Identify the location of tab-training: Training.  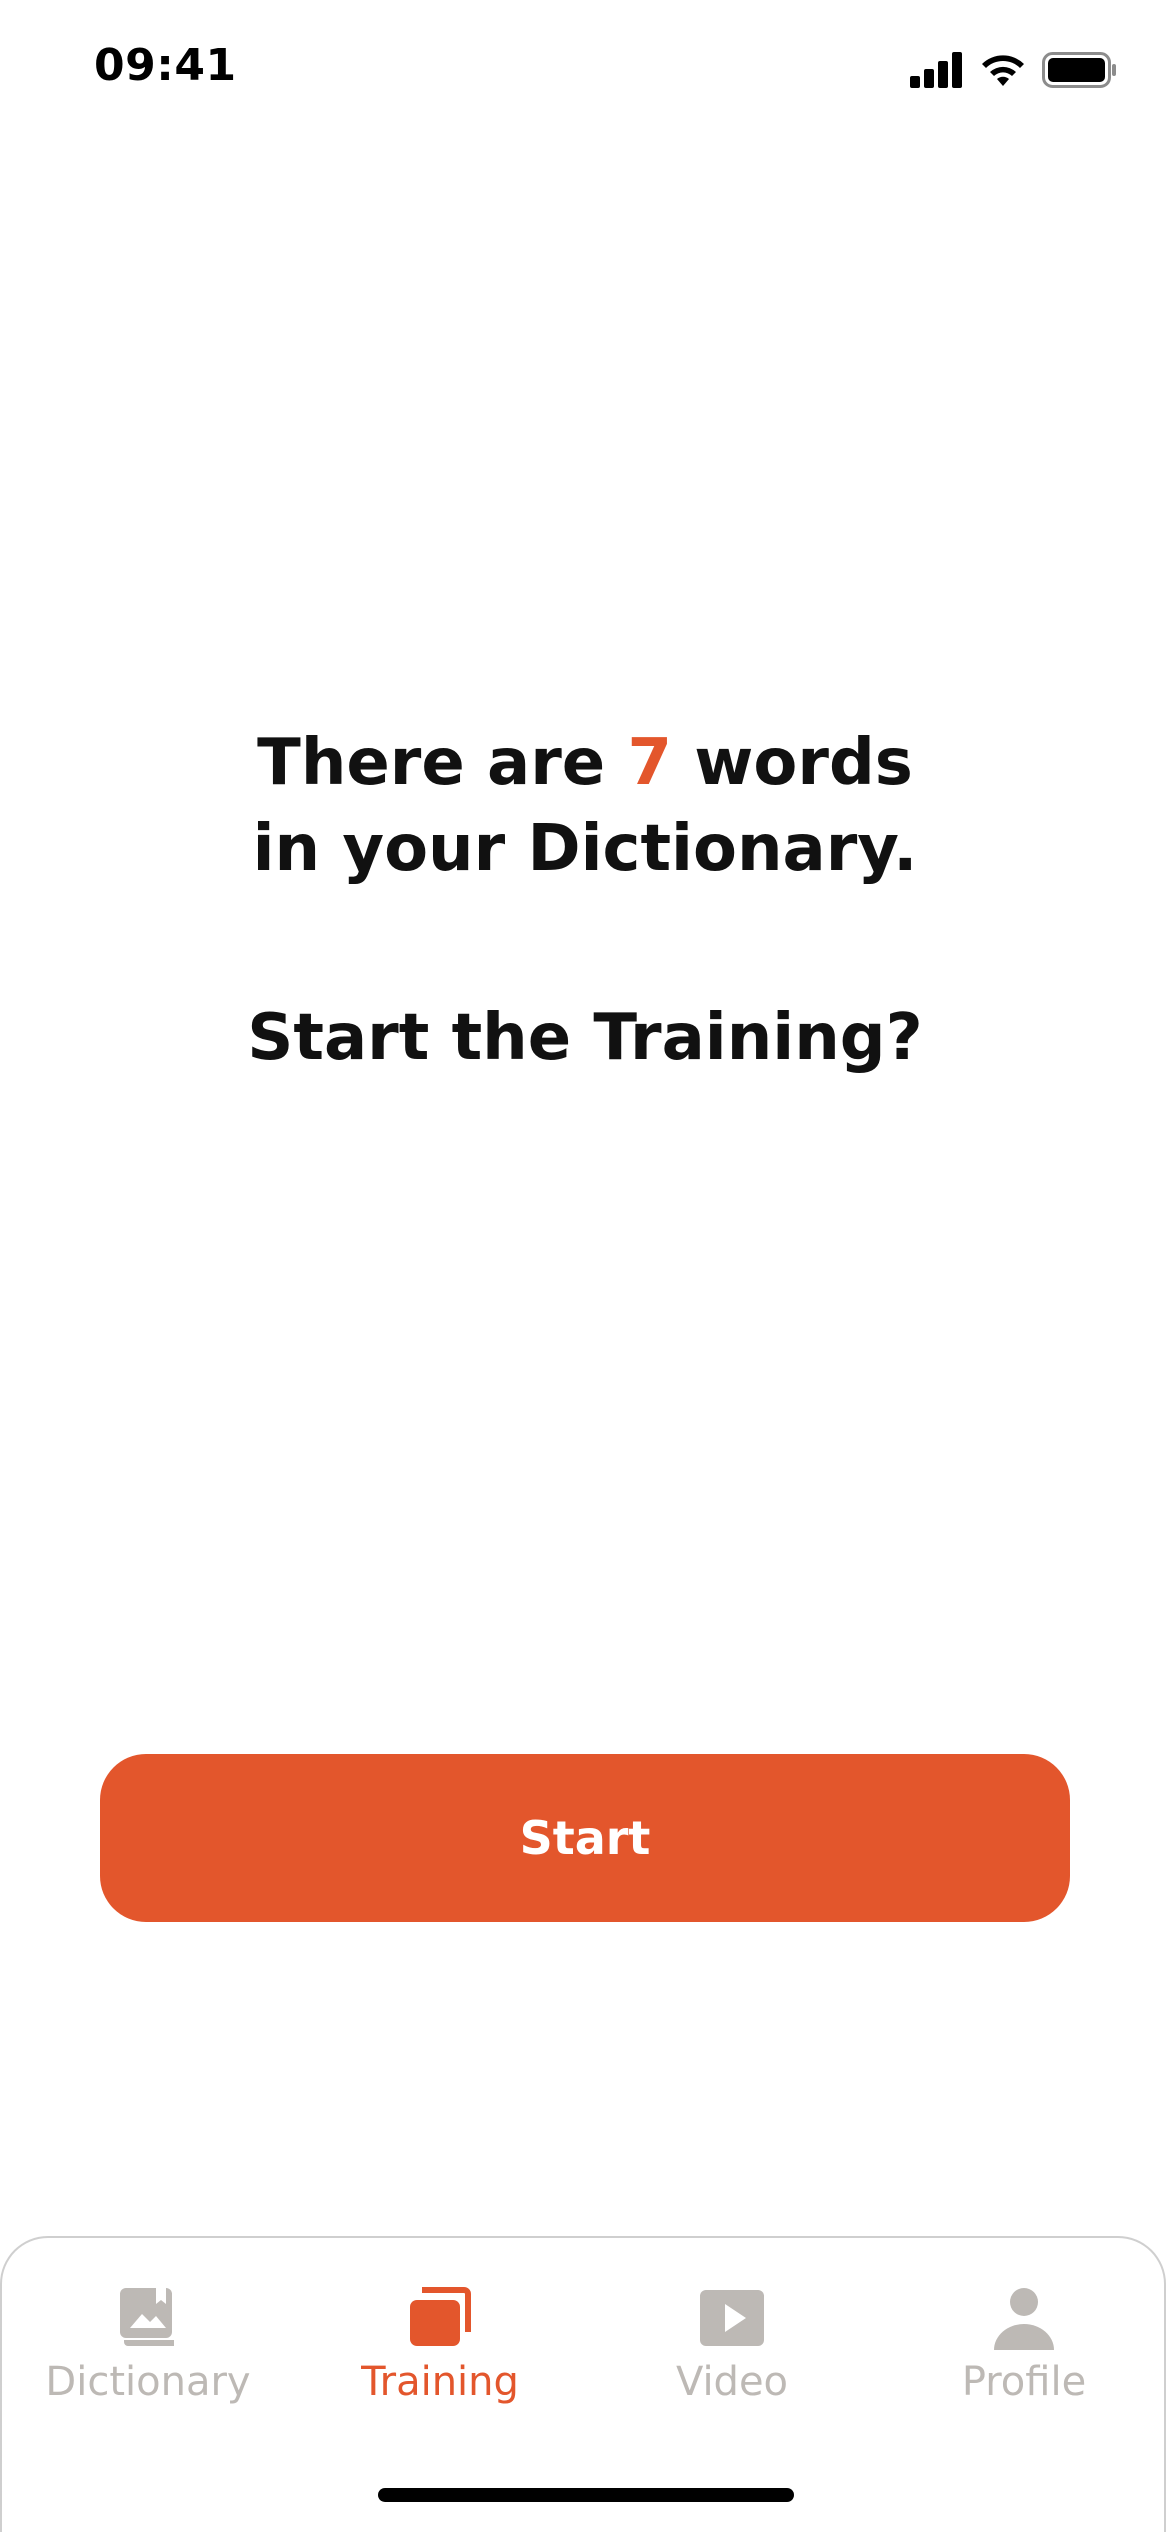
(440, 2338).